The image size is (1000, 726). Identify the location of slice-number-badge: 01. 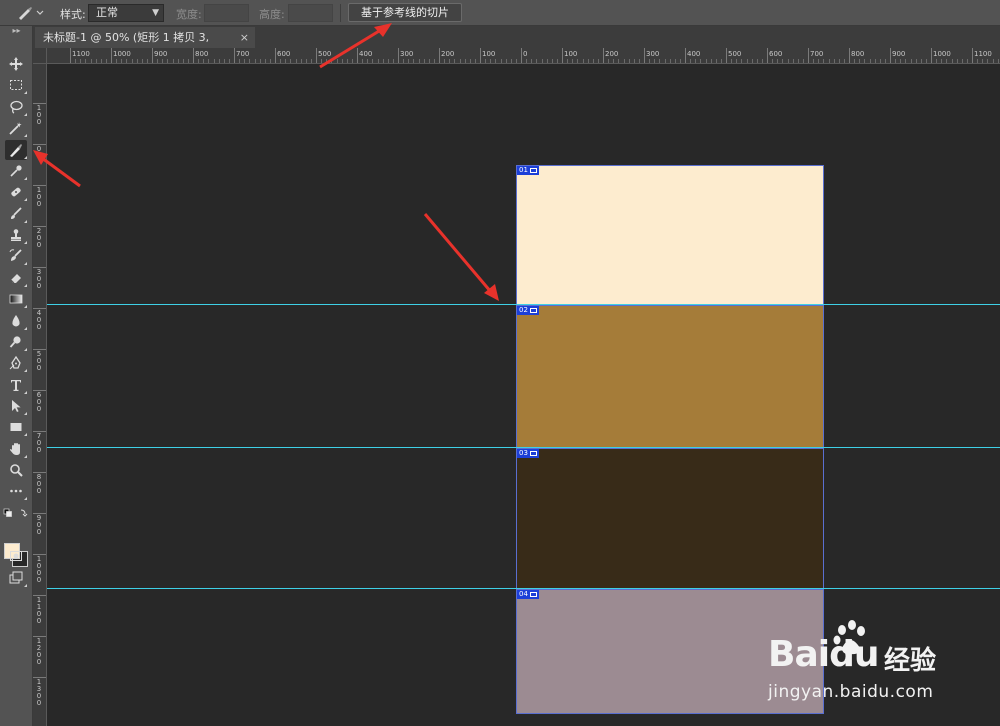
(528, 170).